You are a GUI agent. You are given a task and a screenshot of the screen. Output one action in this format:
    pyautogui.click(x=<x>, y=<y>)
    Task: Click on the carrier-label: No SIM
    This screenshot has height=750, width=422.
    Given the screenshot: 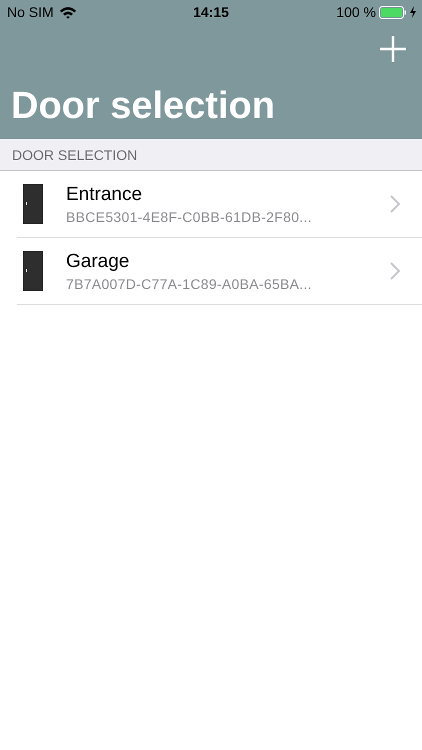 What is the action you would take?
    pyautogui.click(x=30, y=12)
    